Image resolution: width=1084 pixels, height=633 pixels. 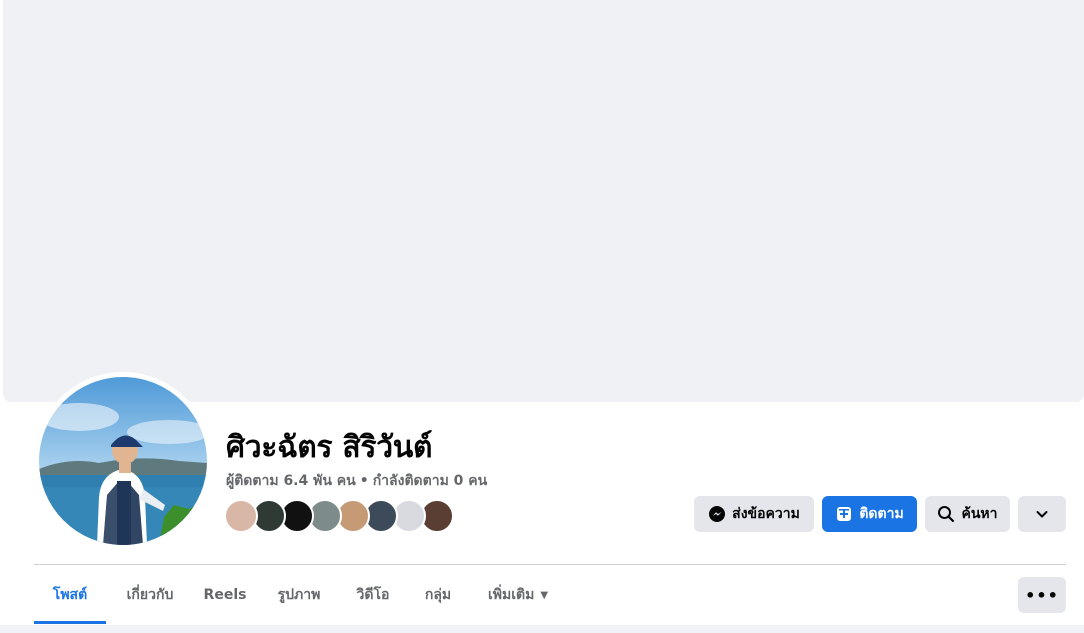 I want to click on tab-about: เกี่ยวกับ, so click(x=150, y=595).